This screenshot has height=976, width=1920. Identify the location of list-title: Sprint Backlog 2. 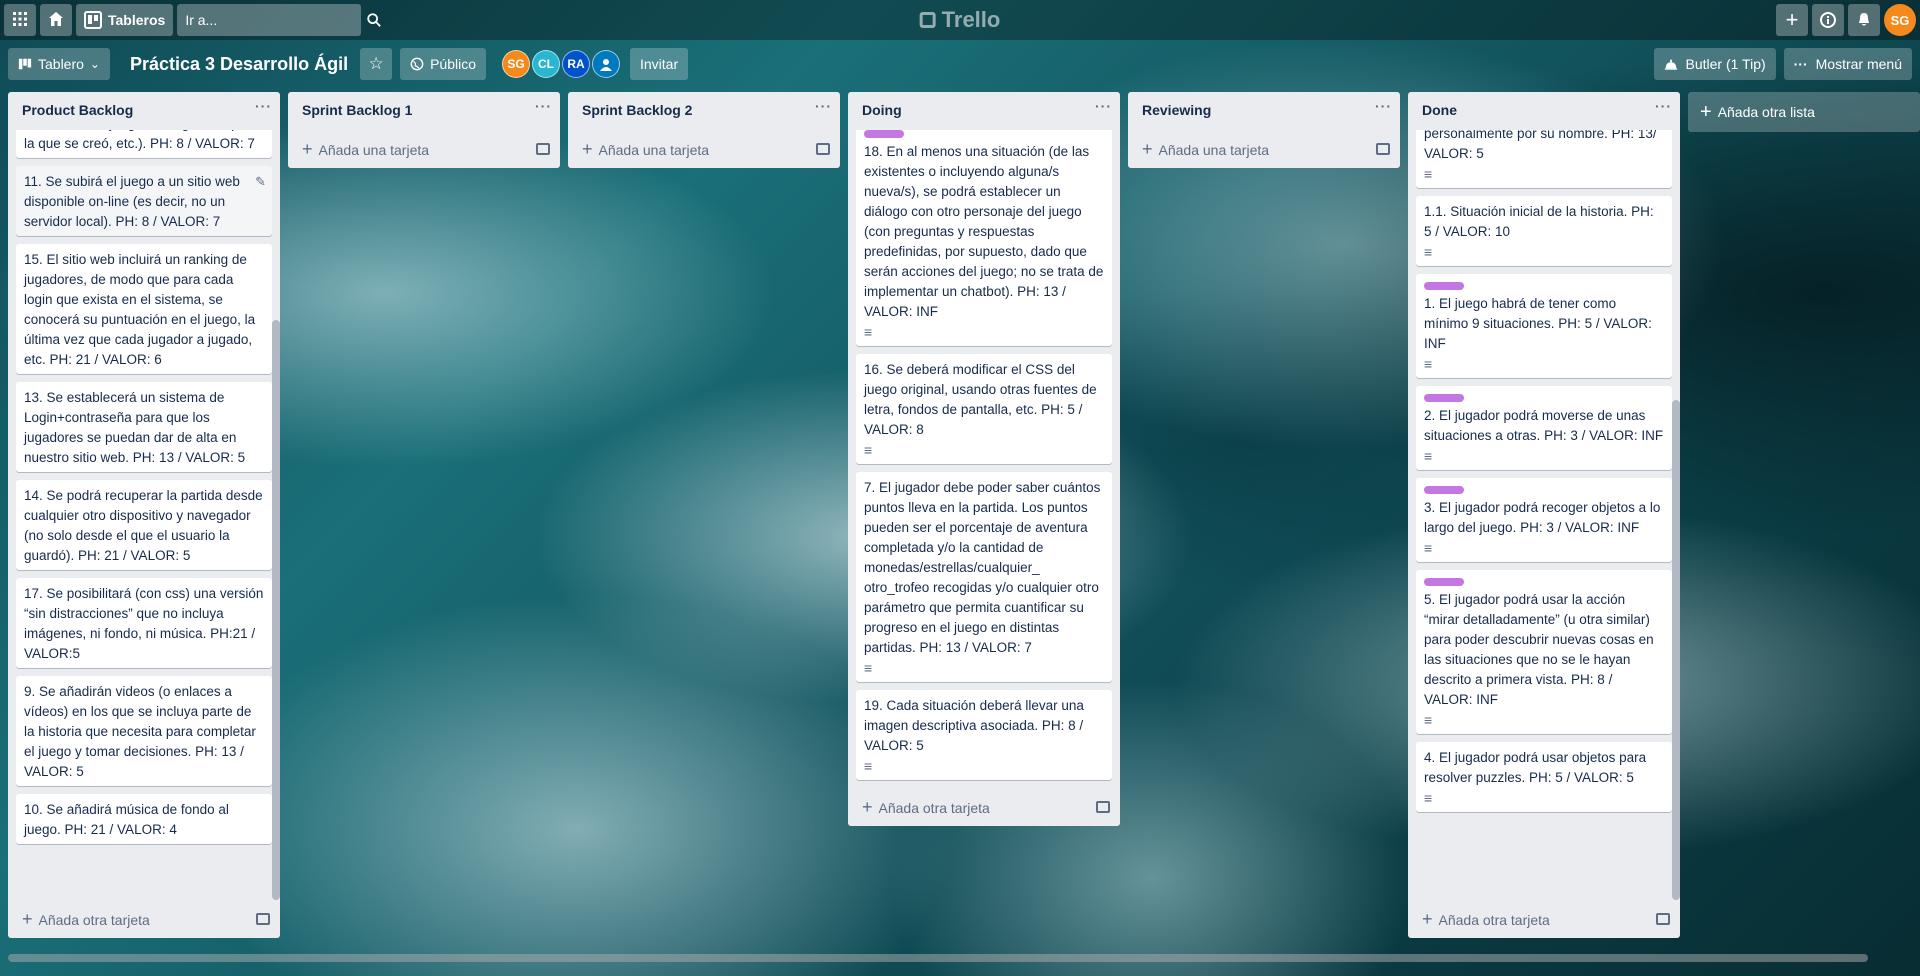
(637, 116).